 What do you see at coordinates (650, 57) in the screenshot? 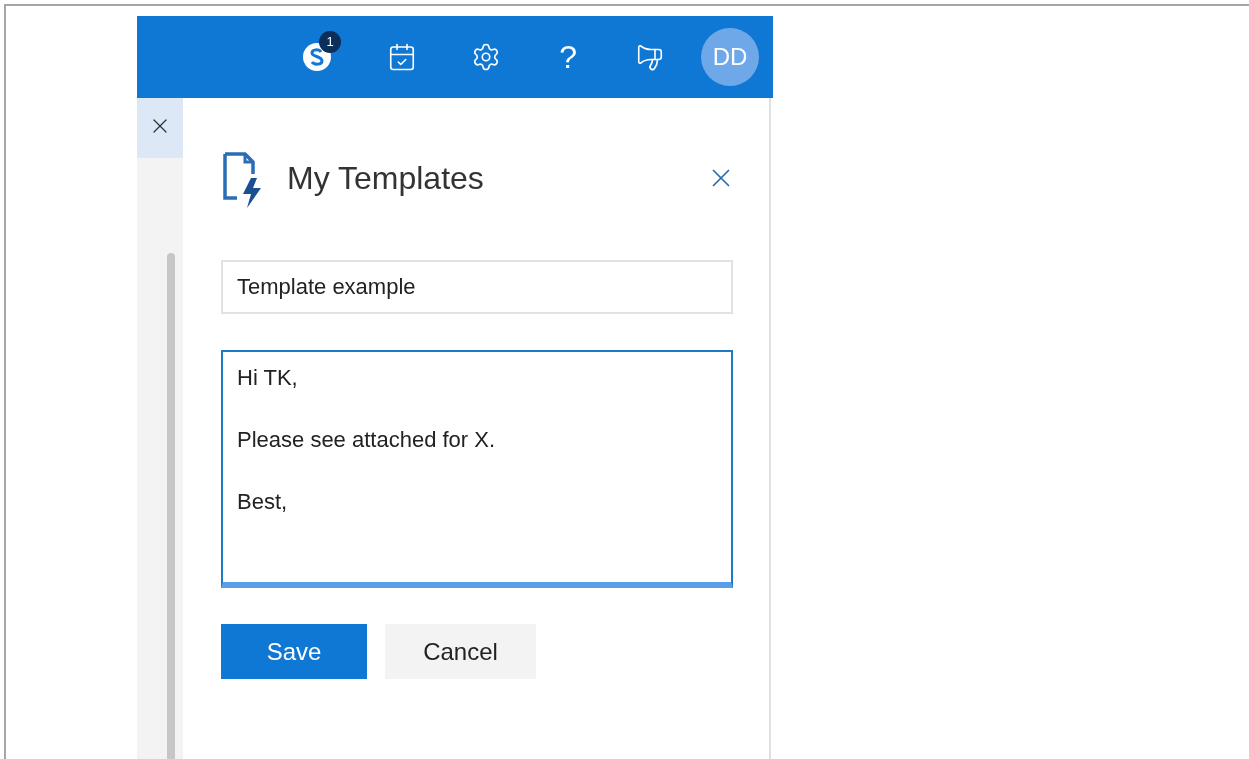
I see `megaphone-icon` at bounding box center [650, 57].